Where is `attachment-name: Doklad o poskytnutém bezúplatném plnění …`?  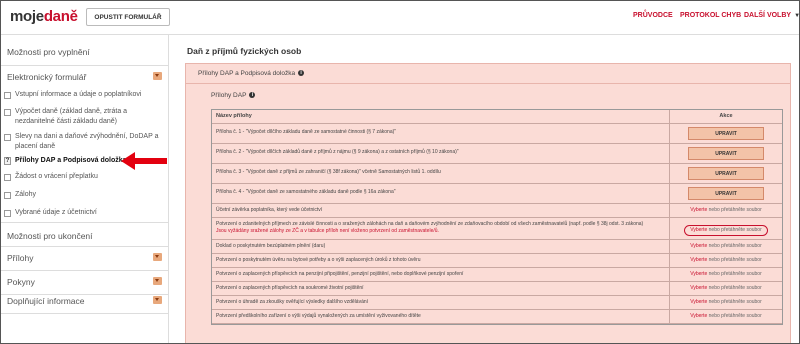
attachment-name: Doklad o poskytnutém bezúplatném plnění … is located at coordinates (441, 246).